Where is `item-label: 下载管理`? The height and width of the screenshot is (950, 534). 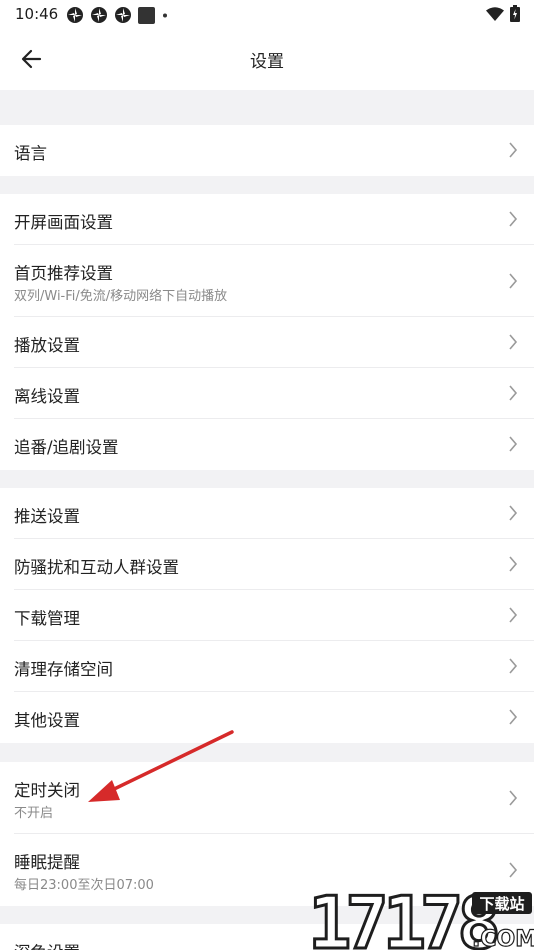 item-label: 下载管理 is located at coordinates (47, 618).